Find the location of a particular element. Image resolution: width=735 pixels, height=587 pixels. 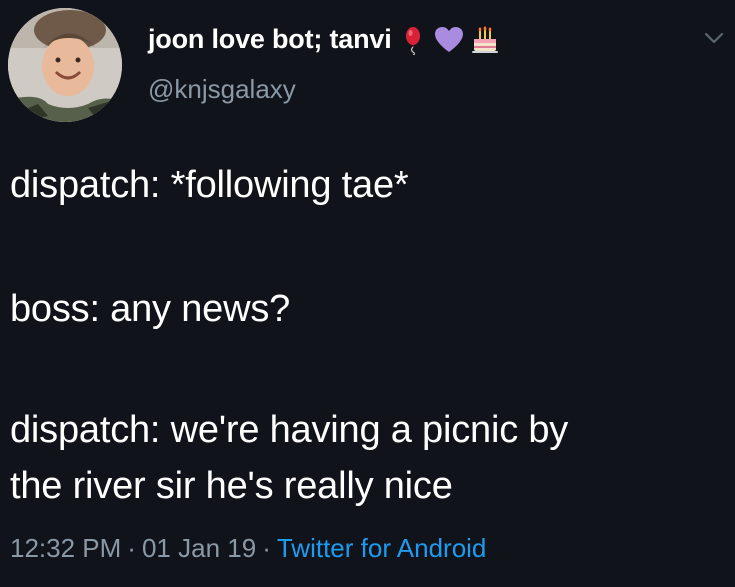

tweet-time: 12:32 PM is located at coordinates (65, 548).